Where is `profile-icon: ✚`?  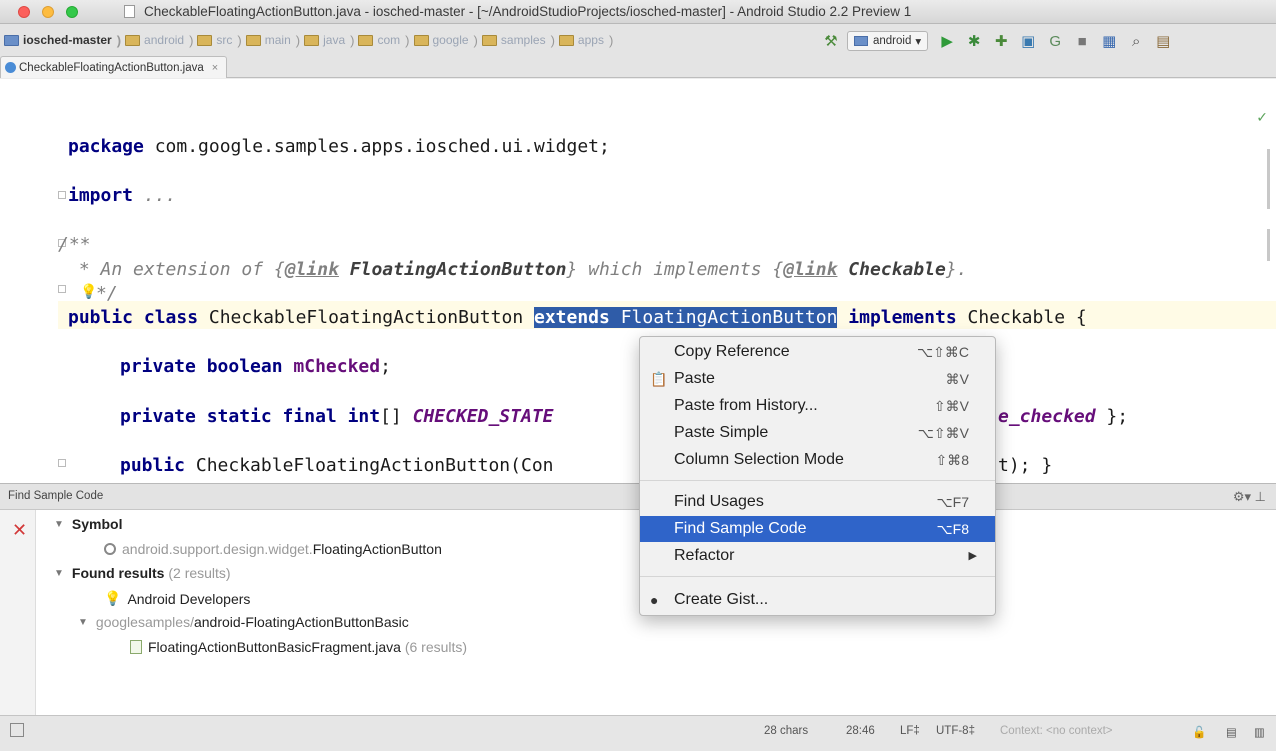
profile-icon: ✚ is located at coordinates (1001, 41).